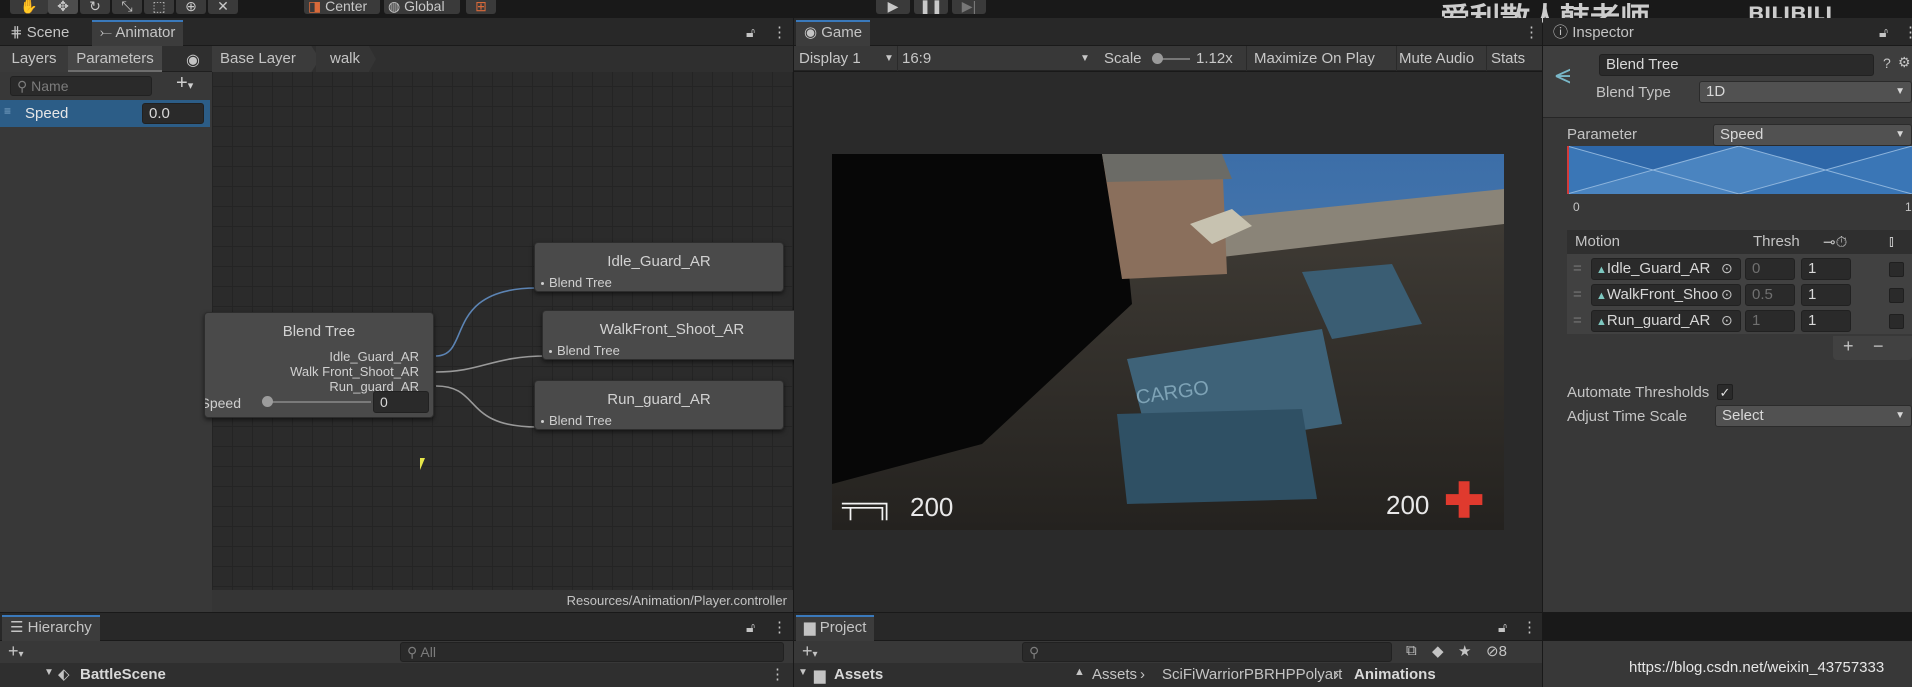 This screenshot has width=1912, height=687. I want to click on tab-inspector: ⓘ Inspector, so click(1593, 33).